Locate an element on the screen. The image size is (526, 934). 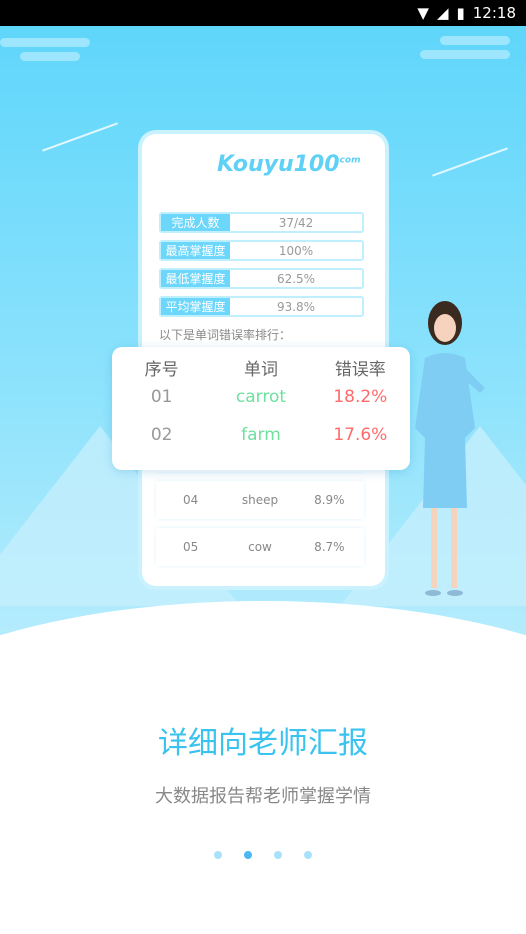
page-title: 详细向老师汇报 is located at coordinates (263, 743).